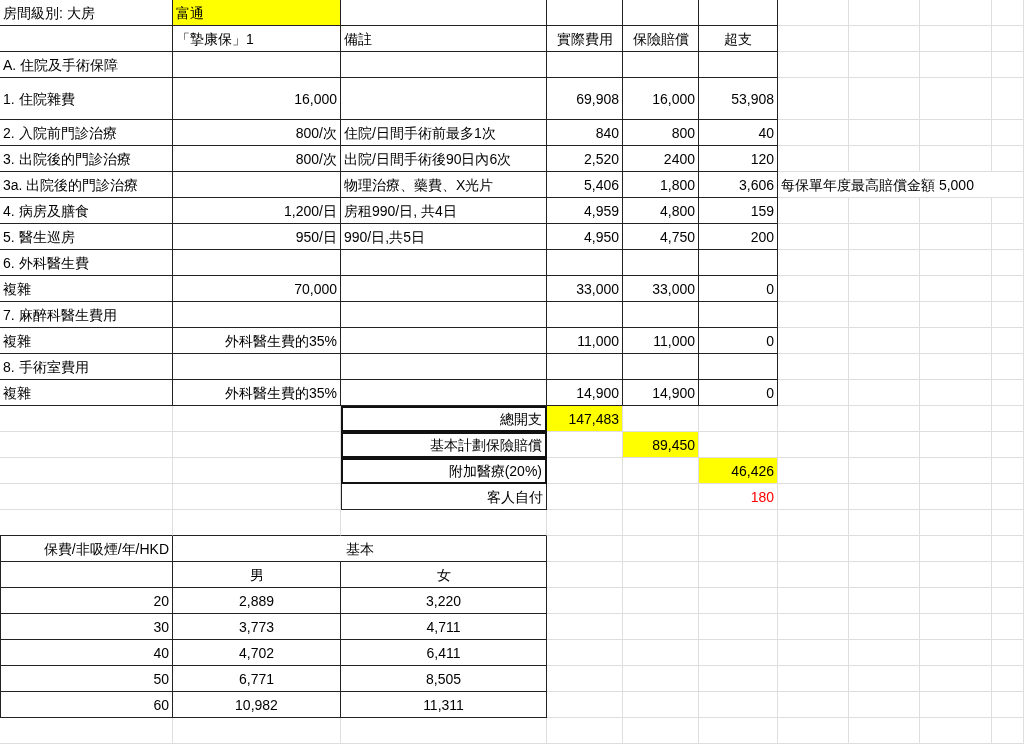  What do you see at coordinates (444, 601) in the screenshot?
I see `table-cell: 3,220` at bounding box center [444, 601].